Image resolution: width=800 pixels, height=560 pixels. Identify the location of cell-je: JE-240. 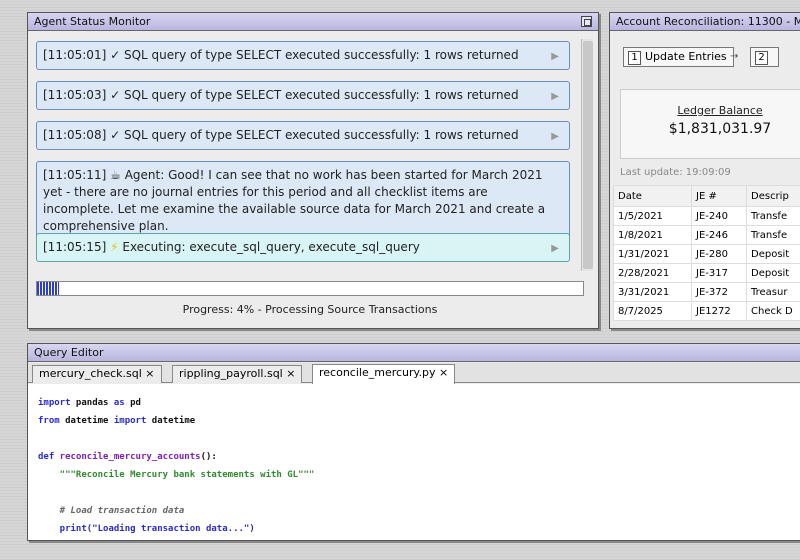
(719, 216).